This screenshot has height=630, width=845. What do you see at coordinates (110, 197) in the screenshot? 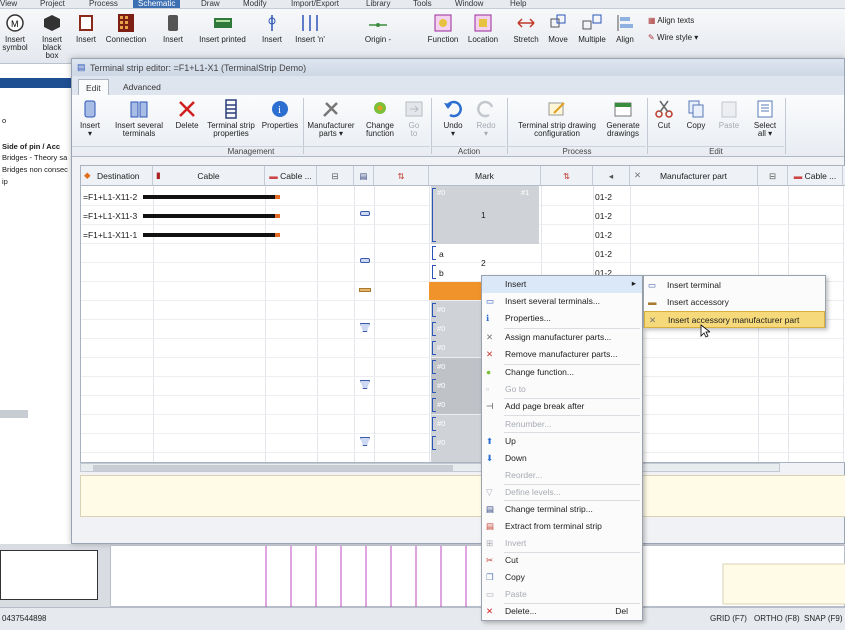
I see `destination-cell: =F1+L1-X11-2` at bounding box center [110, 197].